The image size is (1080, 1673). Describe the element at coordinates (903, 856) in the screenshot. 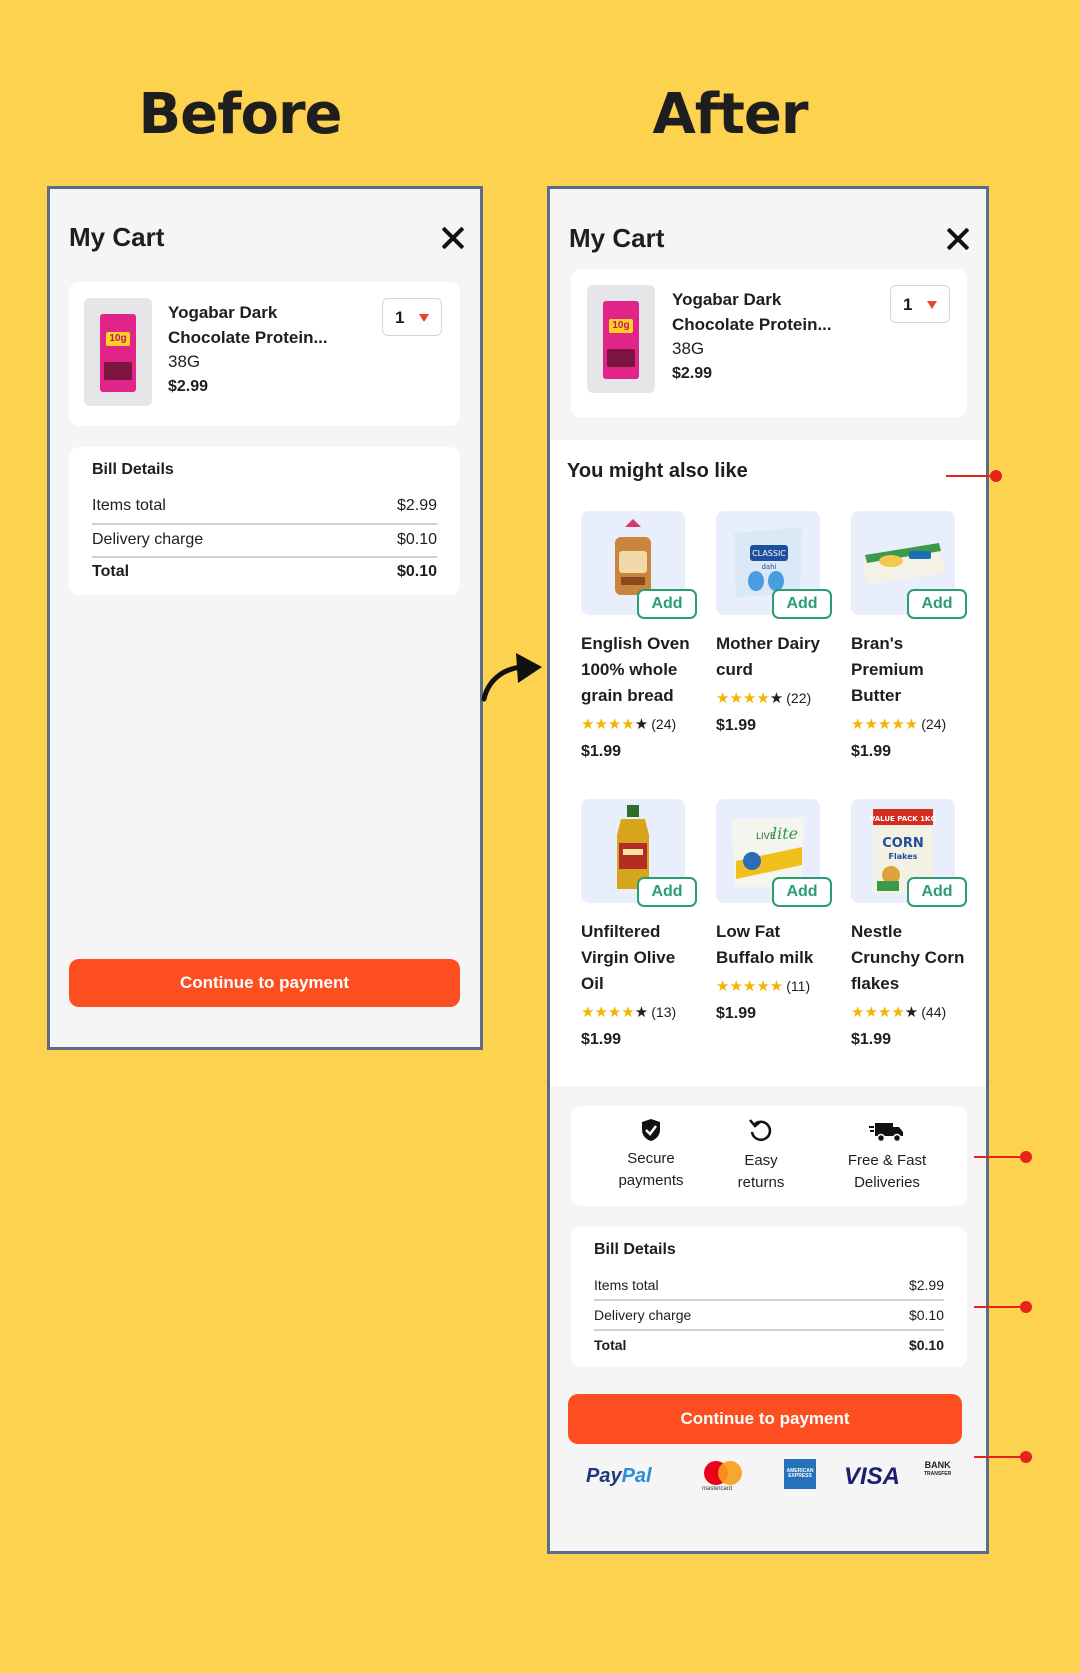

I see `svg-text: Flakes` at that location.